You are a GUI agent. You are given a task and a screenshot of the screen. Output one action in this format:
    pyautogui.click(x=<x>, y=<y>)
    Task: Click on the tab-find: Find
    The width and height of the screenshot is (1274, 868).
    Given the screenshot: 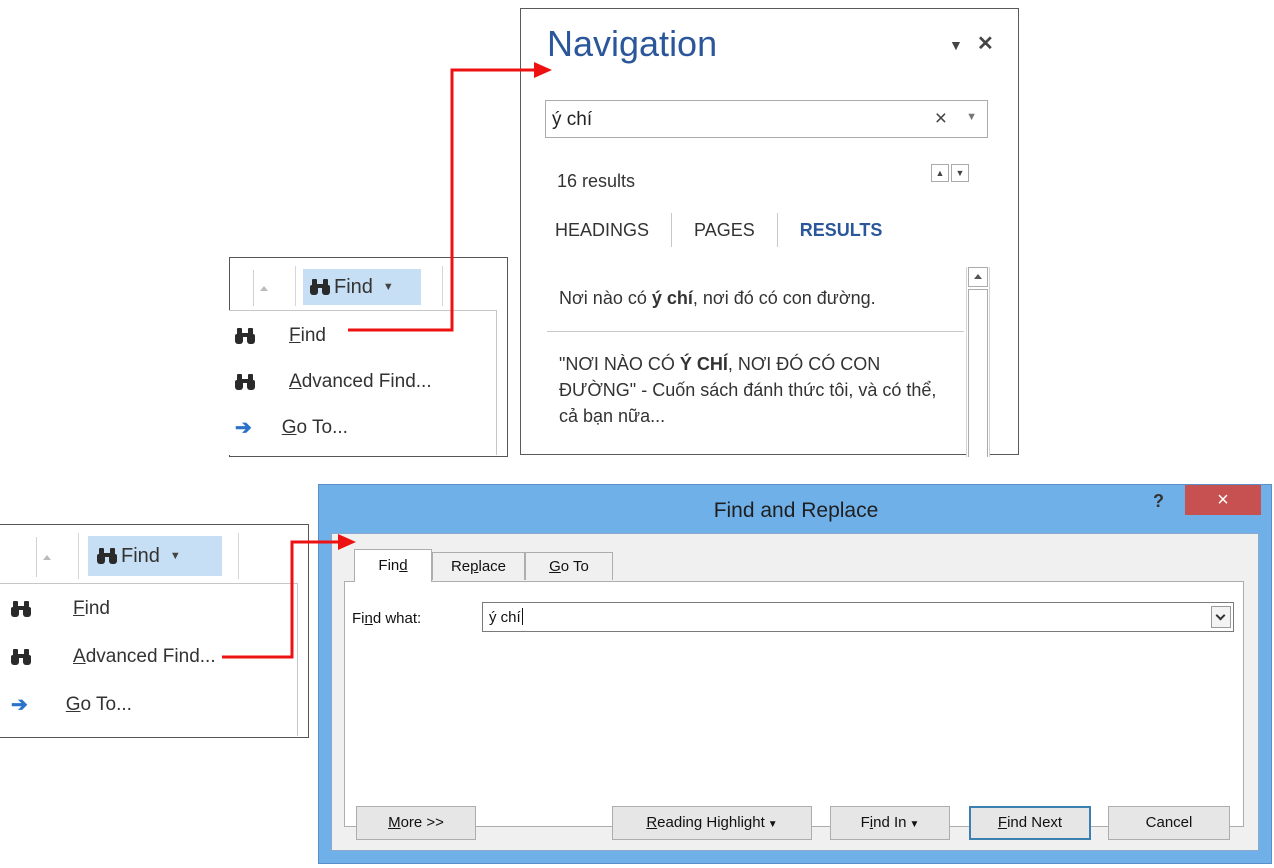 What is the action you would take?
    pyautogui.click(x=393, y=565)
    